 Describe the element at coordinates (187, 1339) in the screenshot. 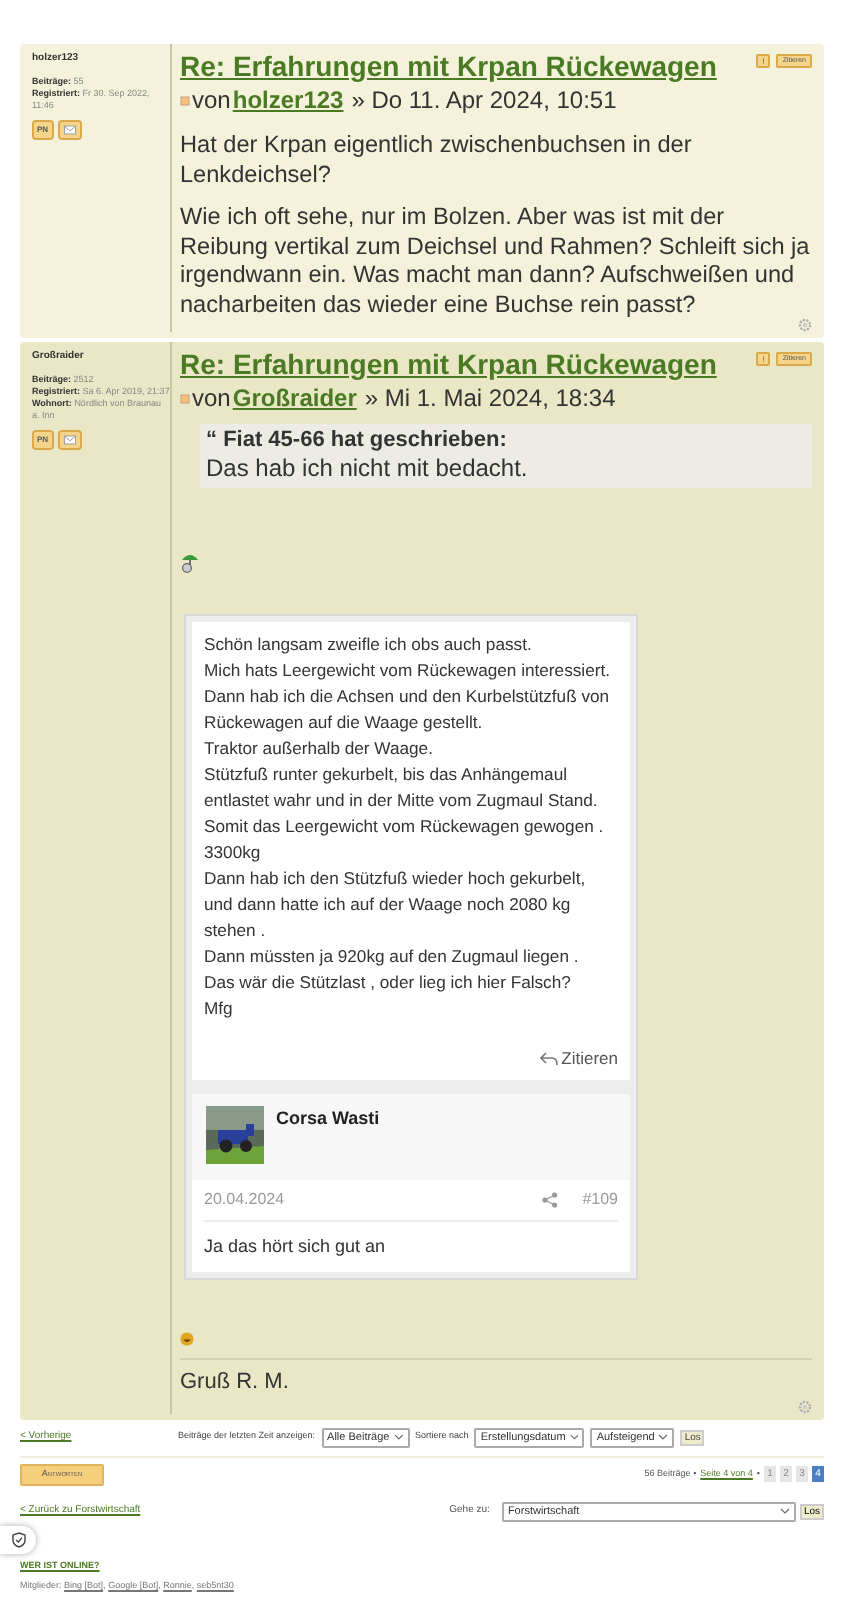

I see `emoji-icon` at that location.